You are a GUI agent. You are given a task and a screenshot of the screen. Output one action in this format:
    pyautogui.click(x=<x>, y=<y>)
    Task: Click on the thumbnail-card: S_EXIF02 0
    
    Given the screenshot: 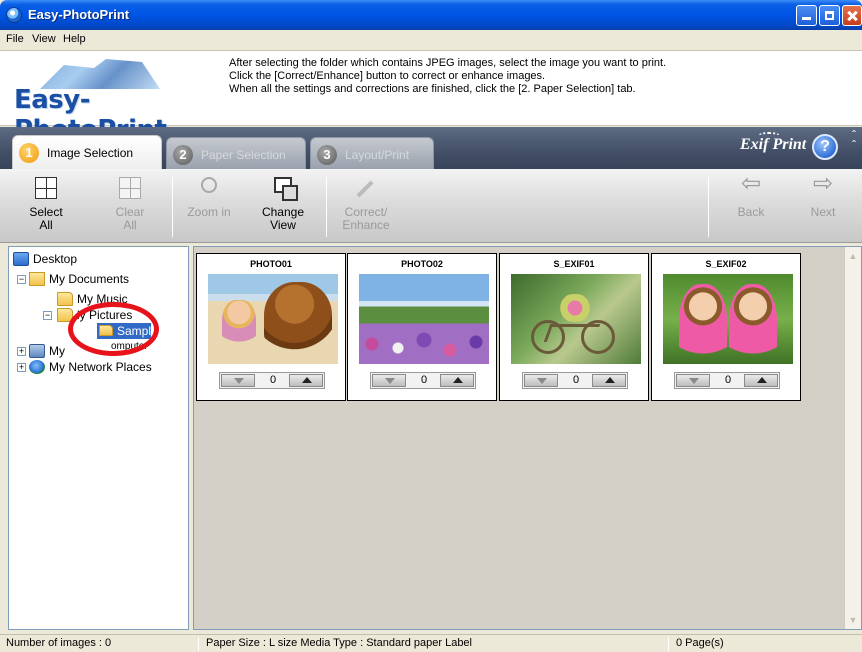 What is the action you would take?
    pyautogui.click(x=726, y=327)
    